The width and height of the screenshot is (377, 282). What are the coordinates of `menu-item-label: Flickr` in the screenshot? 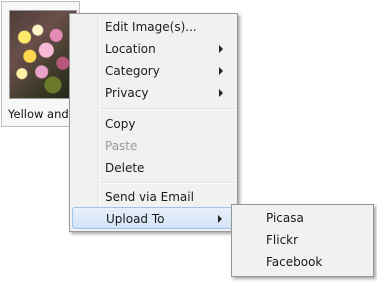 It's located at (282, 240).